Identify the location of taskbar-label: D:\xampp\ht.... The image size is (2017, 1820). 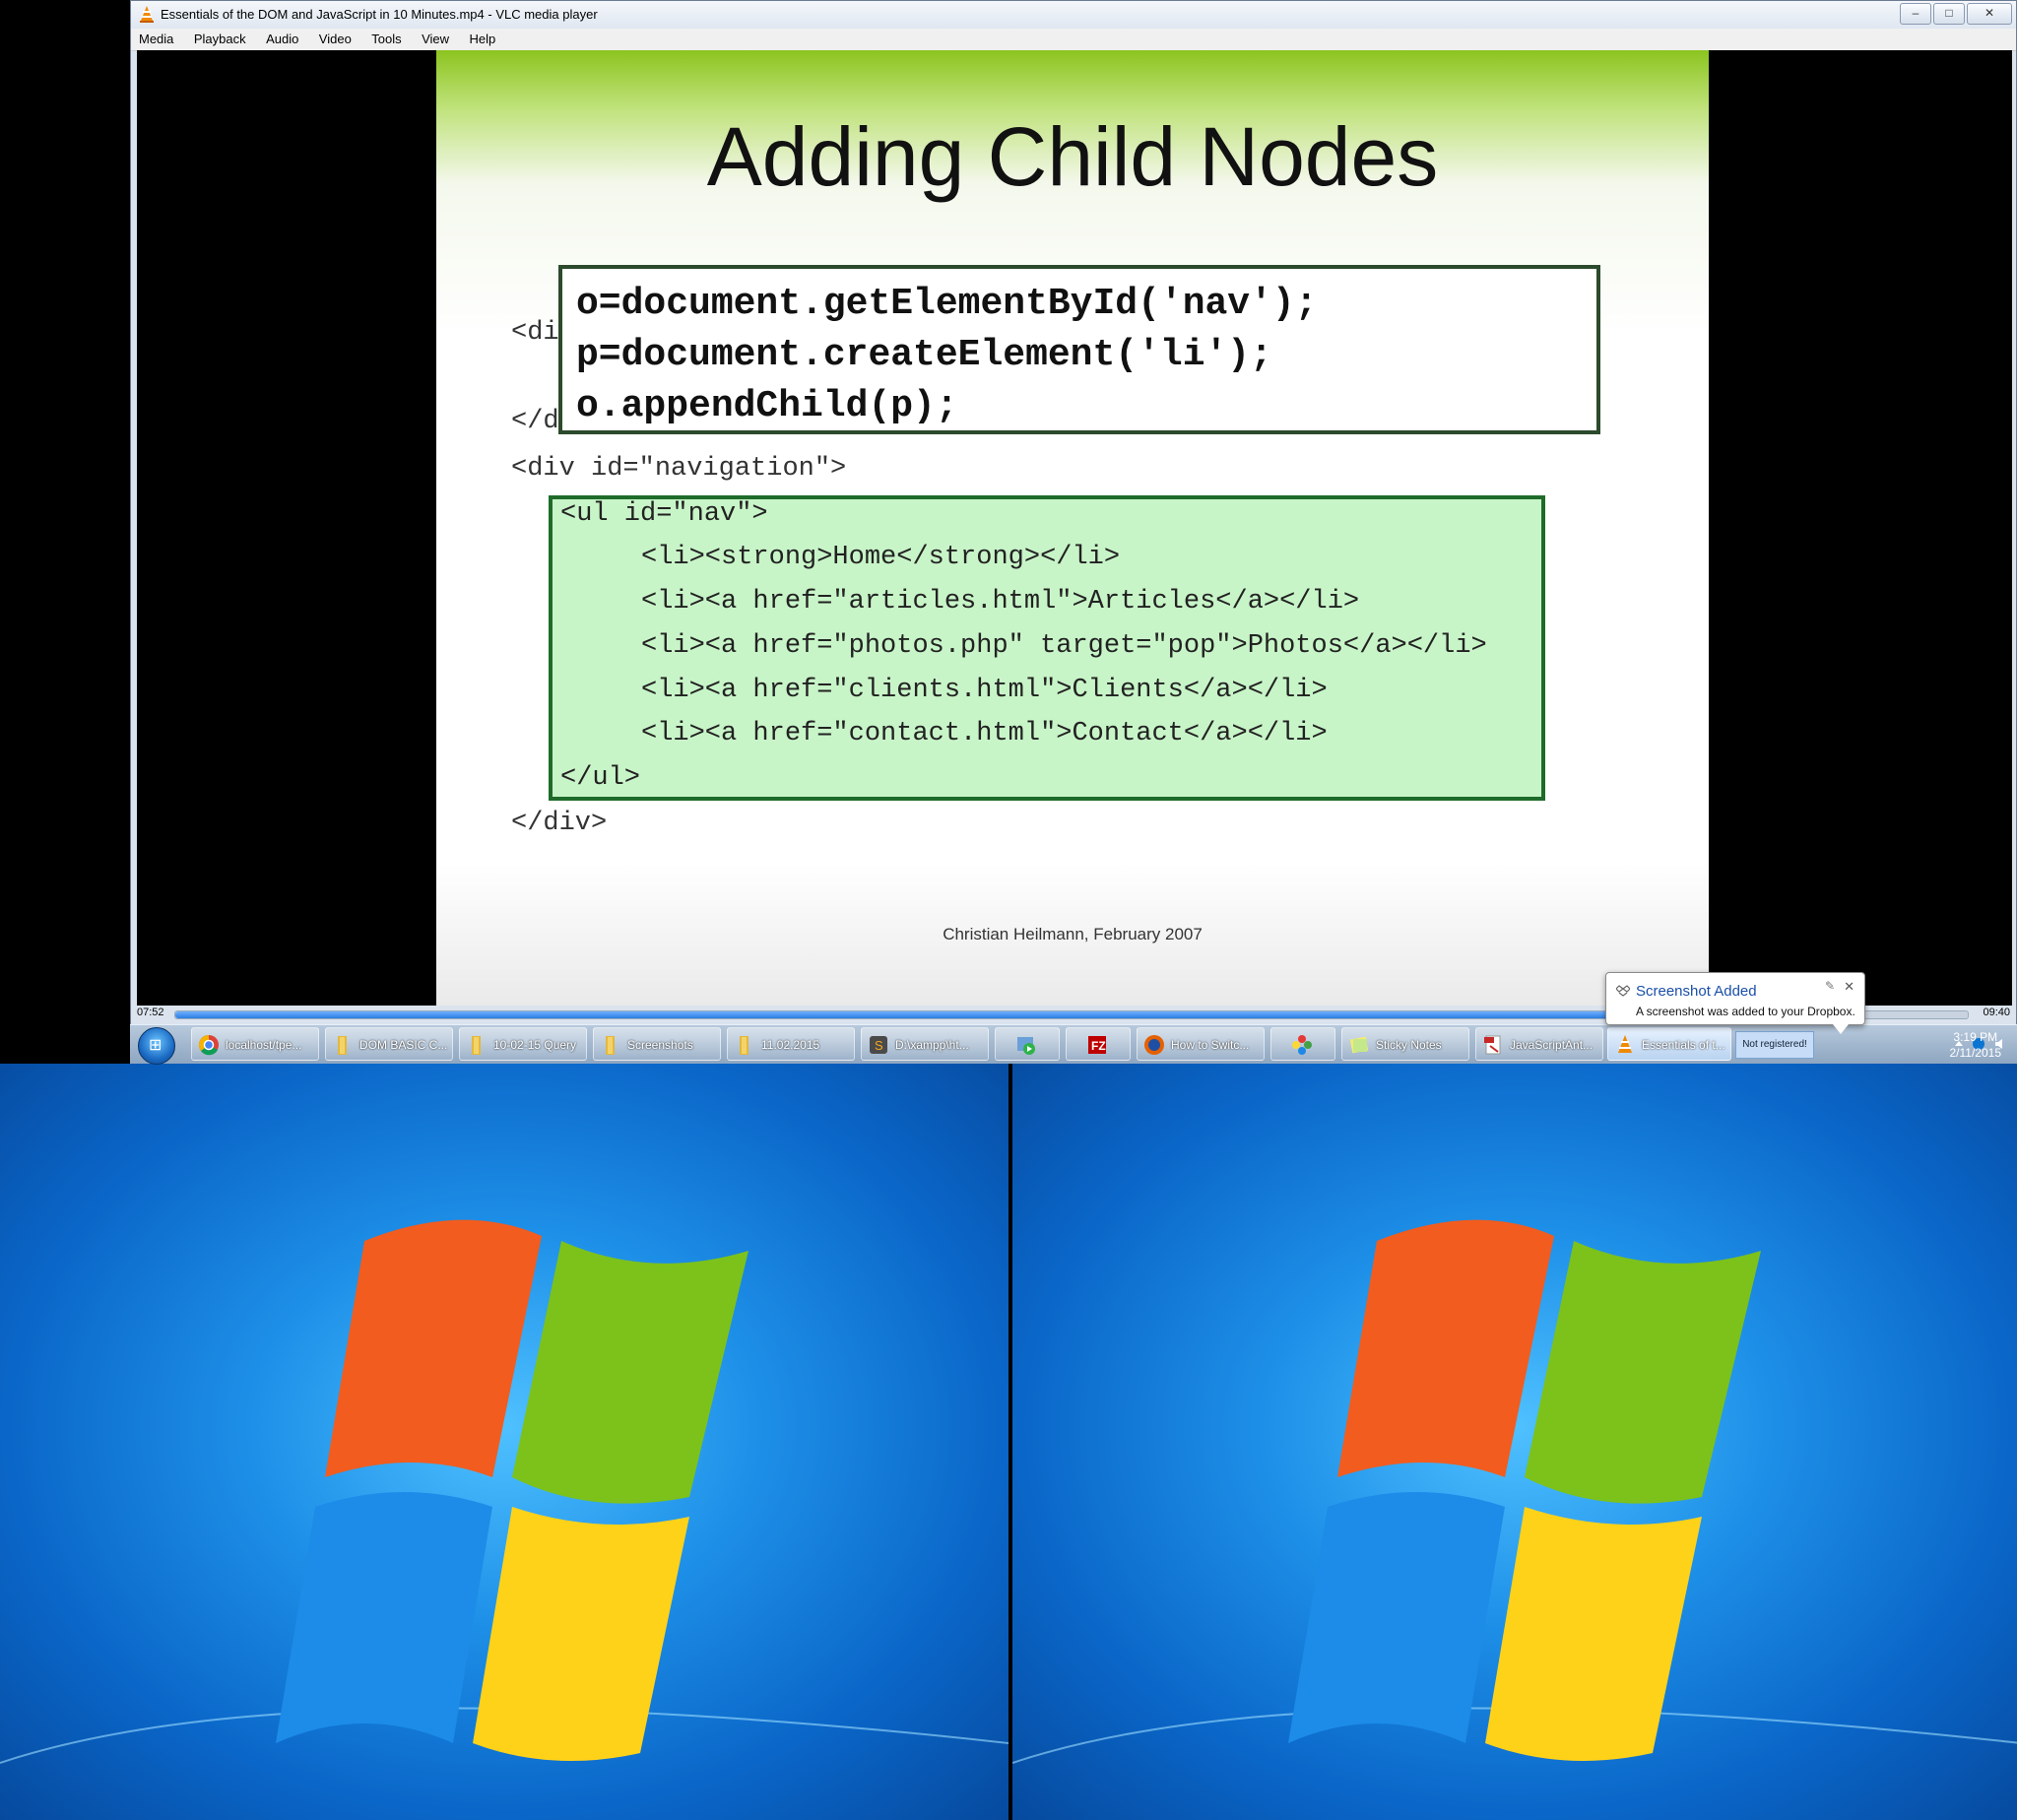
(932, 1045).